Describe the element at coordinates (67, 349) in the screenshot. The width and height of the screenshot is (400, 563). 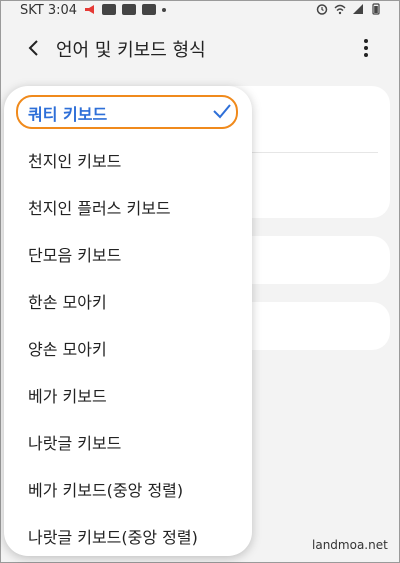
I see `option-label: 양손 모아키` at that location.